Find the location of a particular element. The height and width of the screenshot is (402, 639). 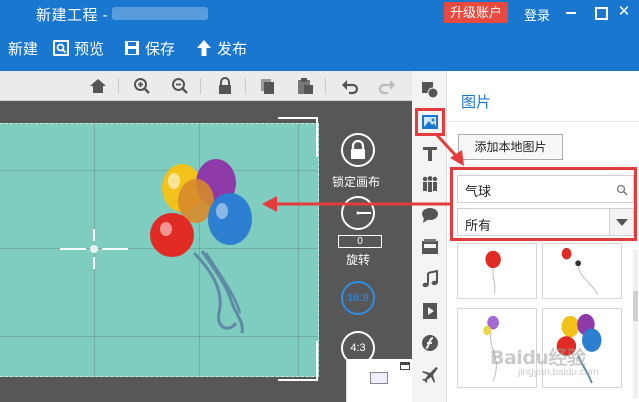

music-icon is located at coordinates (430, 279).